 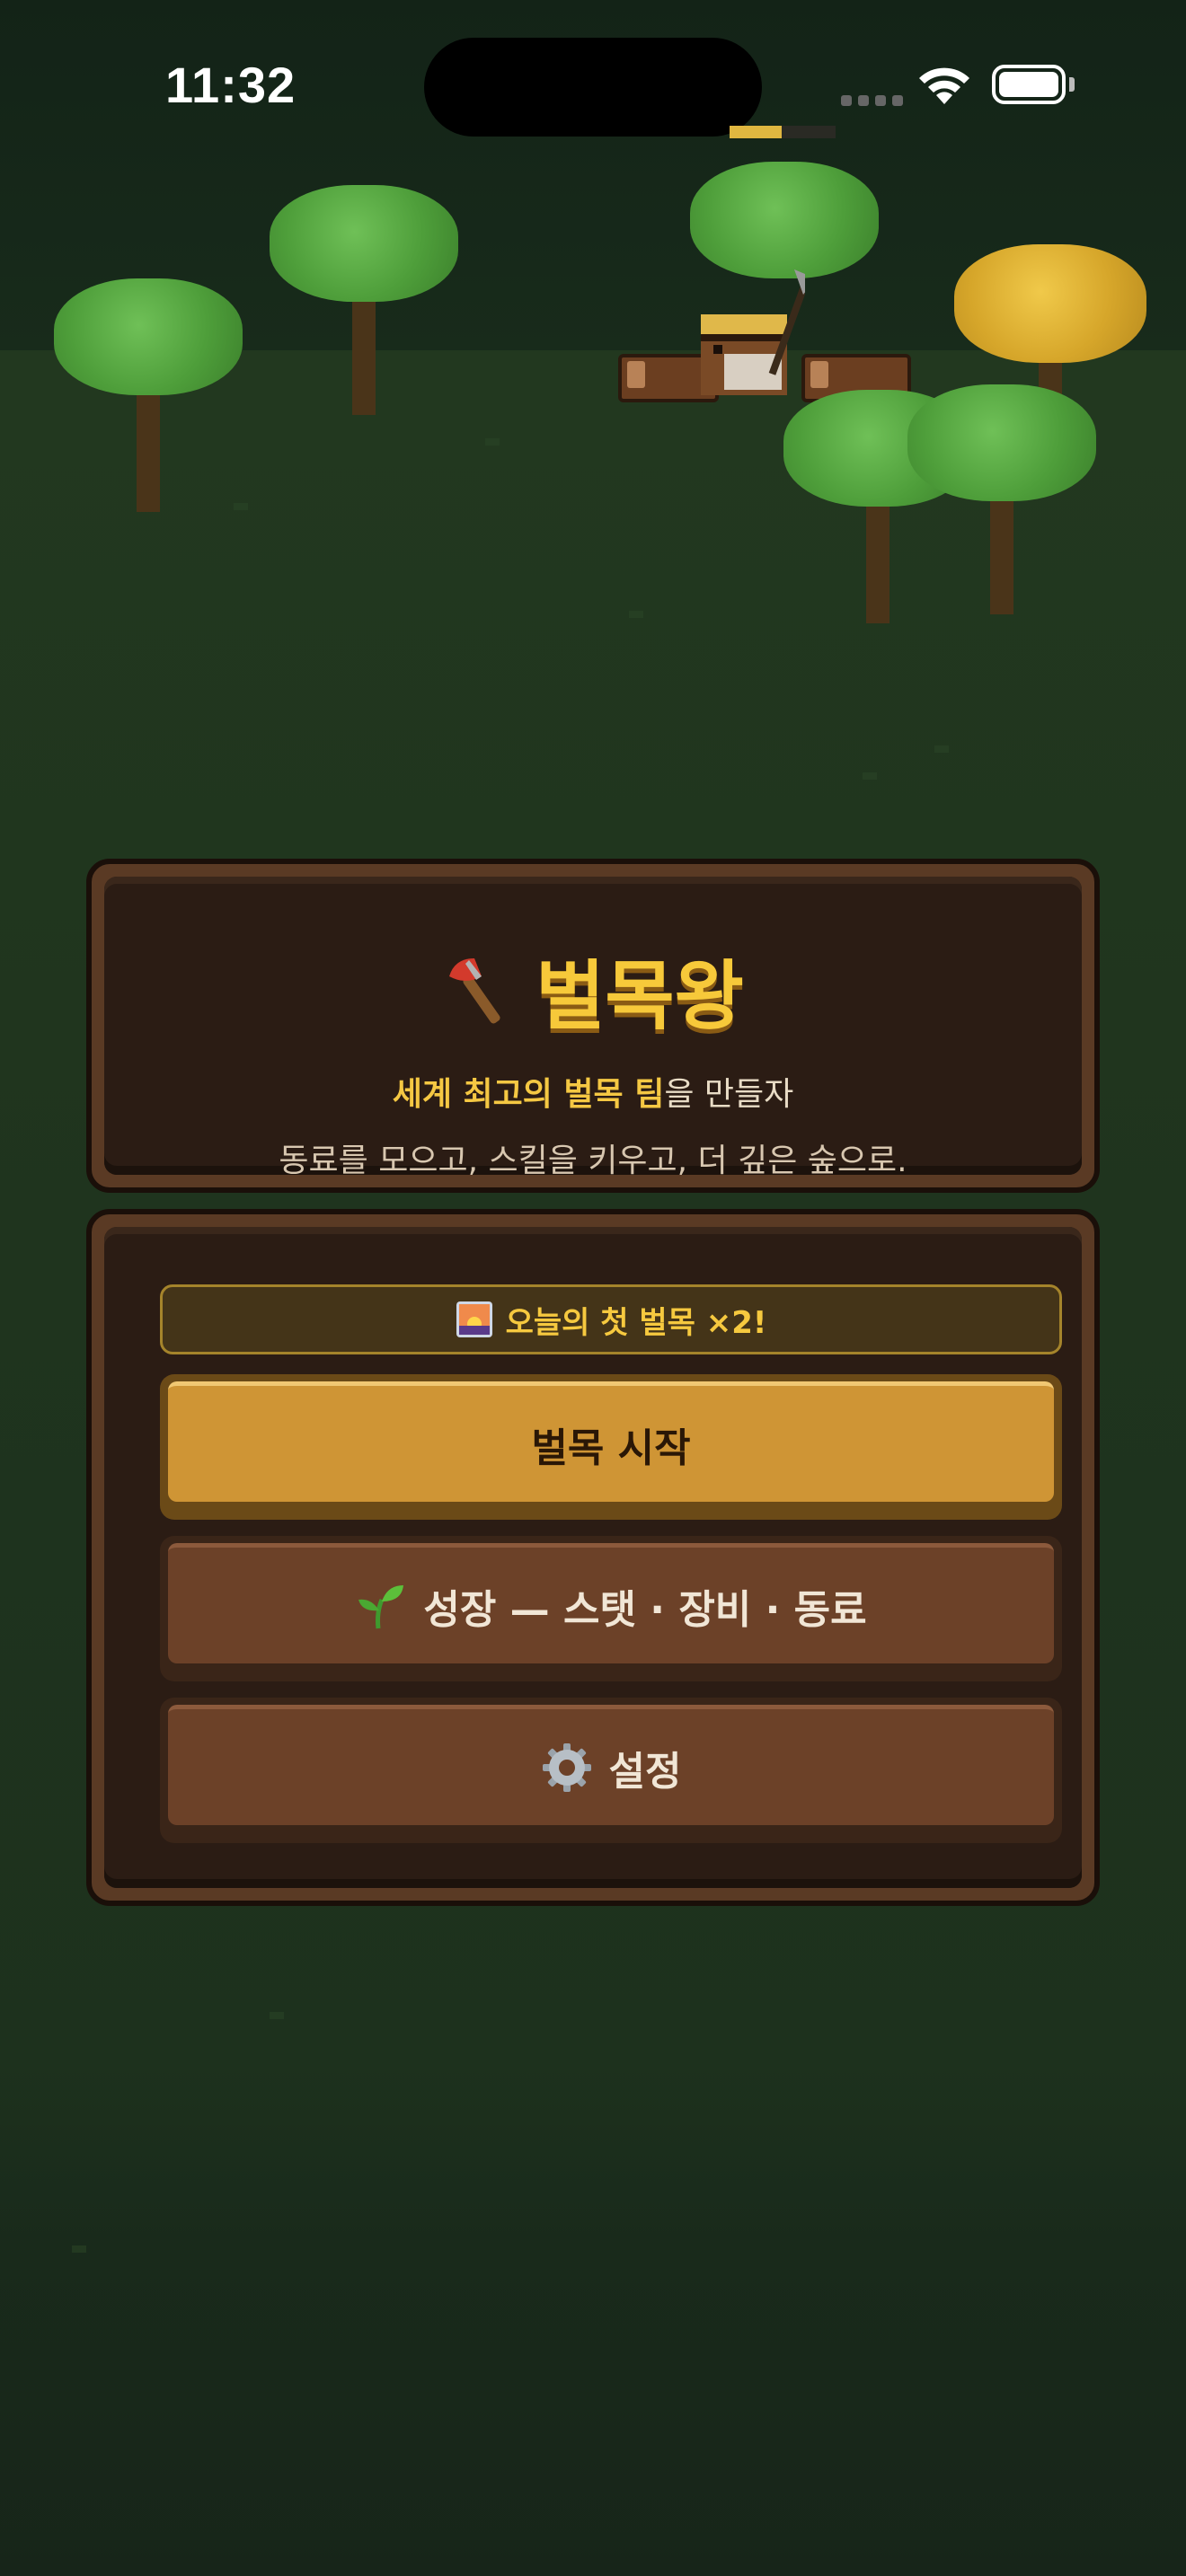 I want to click on battery-icon, so click(x=1029, y=84).